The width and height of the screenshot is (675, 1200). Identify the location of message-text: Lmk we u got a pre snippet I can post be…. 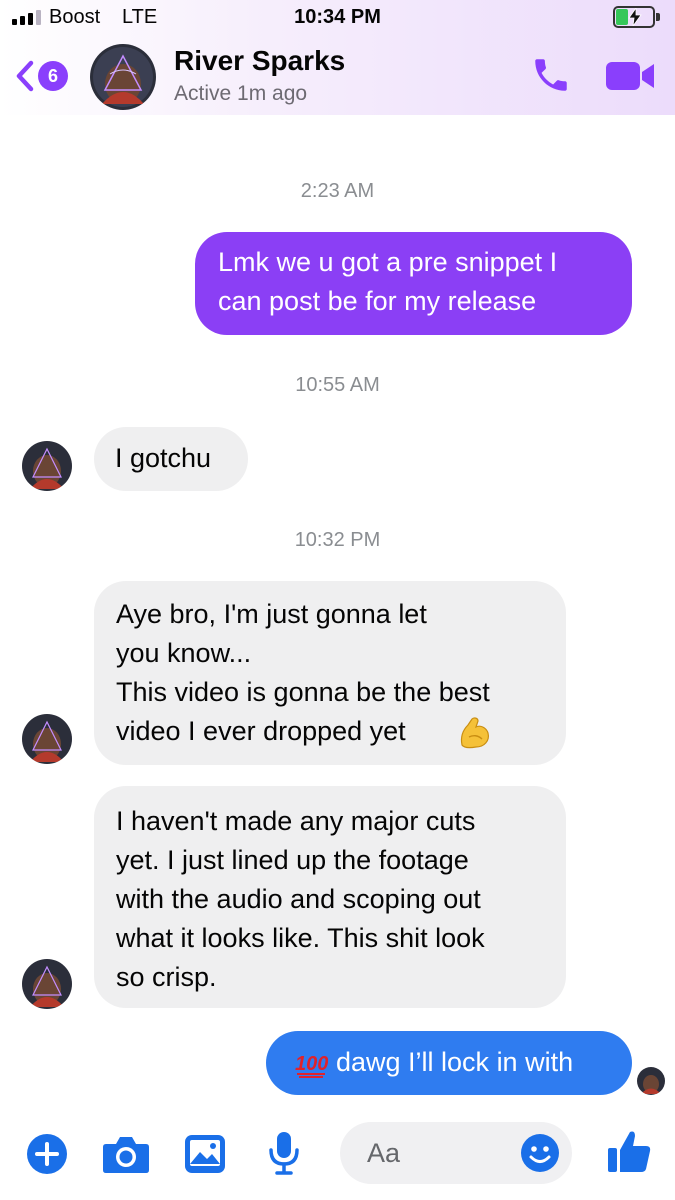
(388, 281).